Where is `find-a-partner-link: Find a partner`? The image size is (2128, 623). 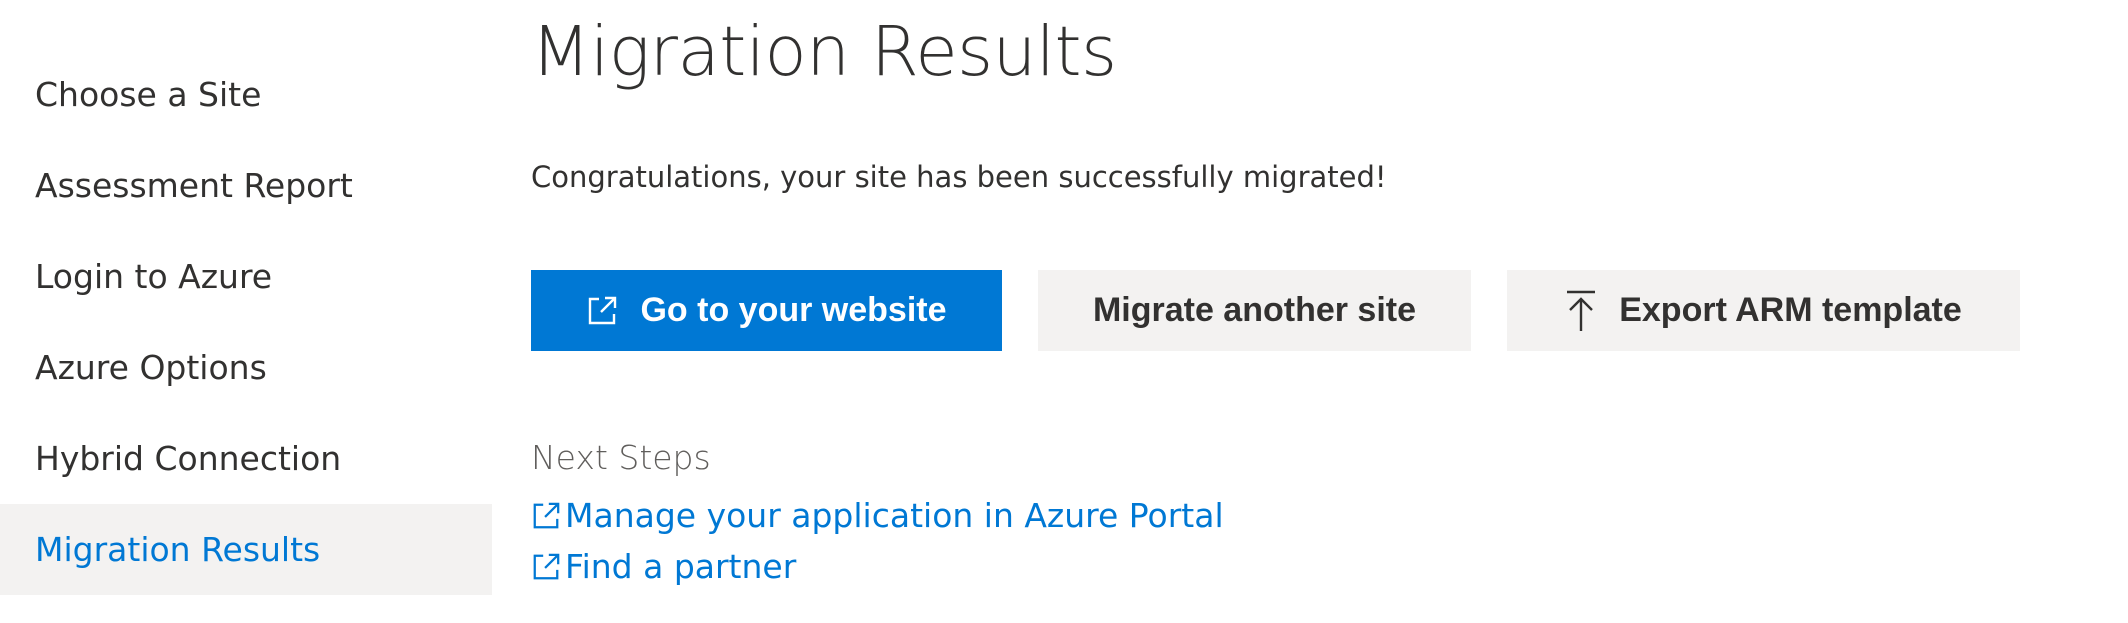 find-a-partner-link: Find a partner is located at coordinates (663, 566).